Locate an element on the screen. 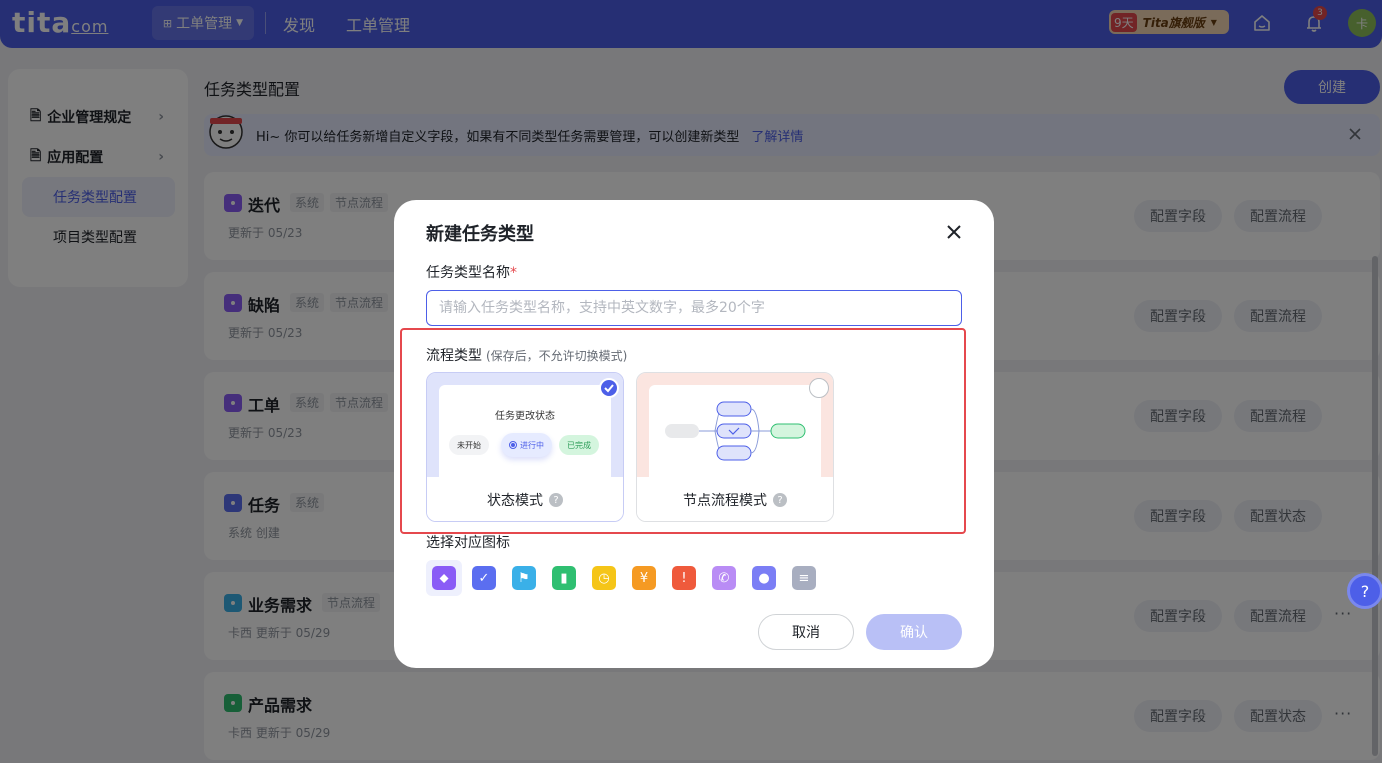  help-button: ? is located at coordinates (1364, 591).